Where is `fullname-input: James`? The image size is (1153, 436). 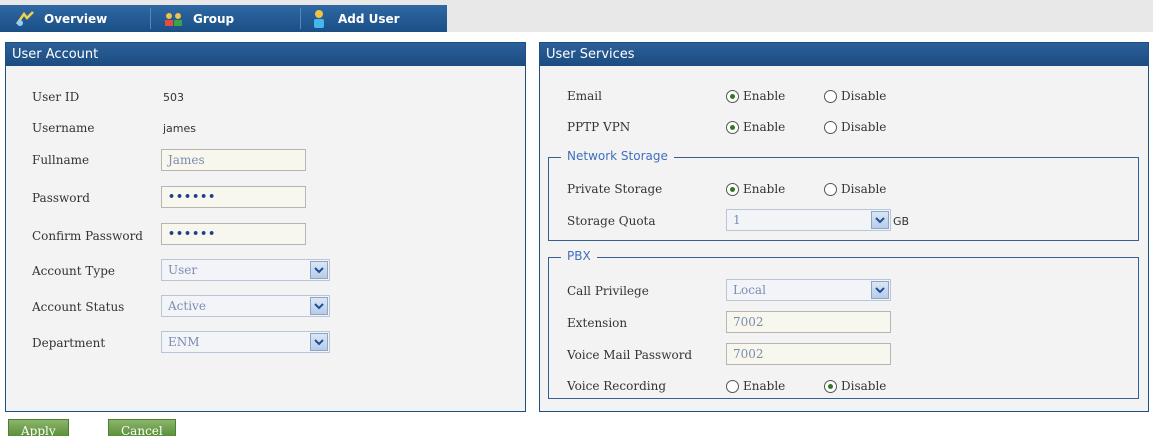 fullname-input: James is located at coordinates (233, 160).